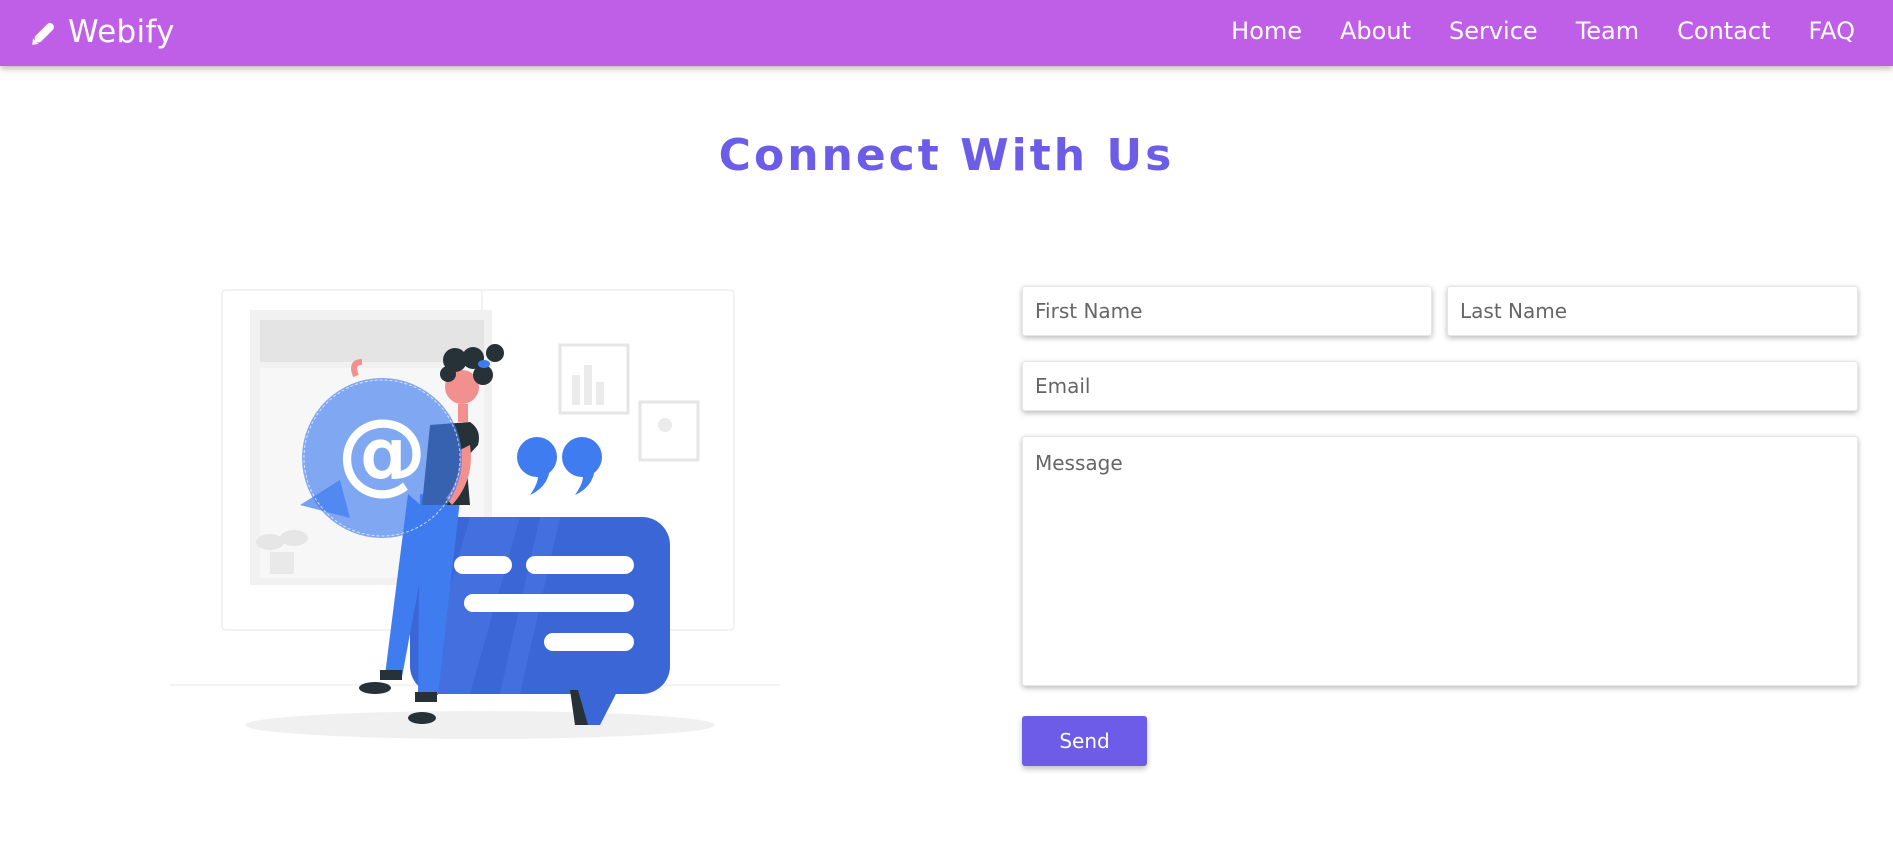 This screenshot has height=852, width=1893. I want to click on nav-link-contact: Contact, so click(1723, 31).